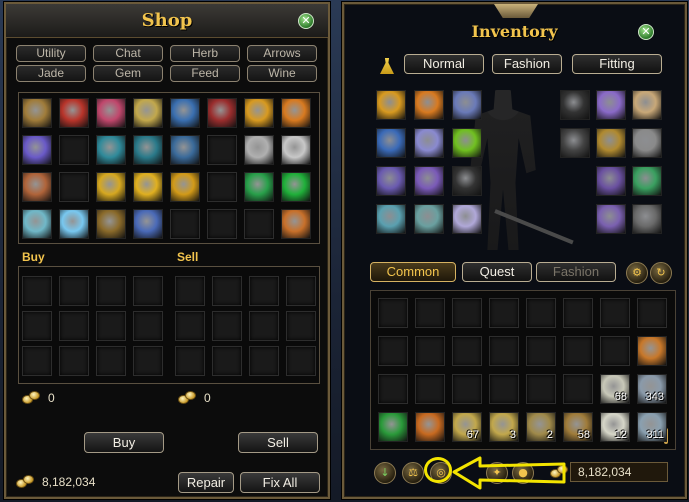 This screenshot has width=689, height=502. I want to click on shop-tab-utility: Utility, so click(51, 53).